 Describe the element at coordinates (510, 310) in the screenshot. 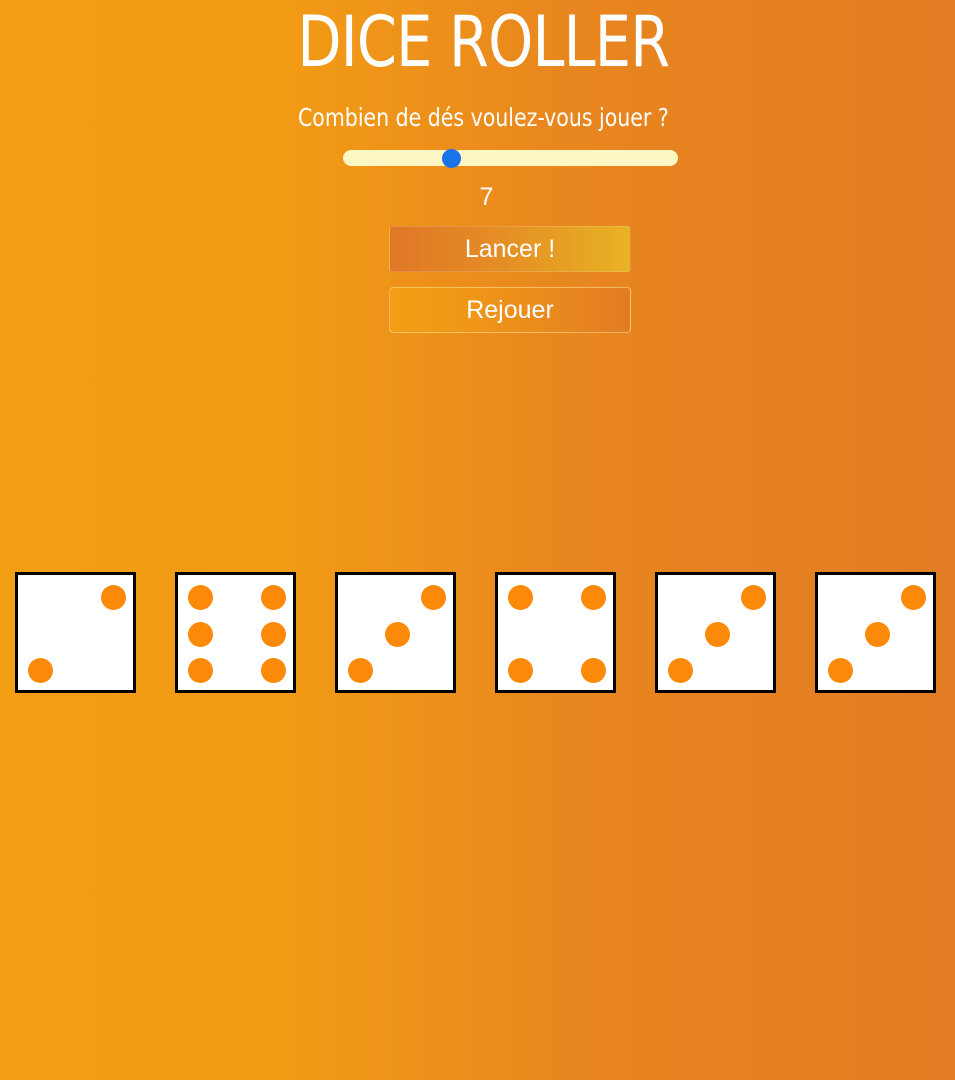

I see `replay-button: Rejouer` at that location.